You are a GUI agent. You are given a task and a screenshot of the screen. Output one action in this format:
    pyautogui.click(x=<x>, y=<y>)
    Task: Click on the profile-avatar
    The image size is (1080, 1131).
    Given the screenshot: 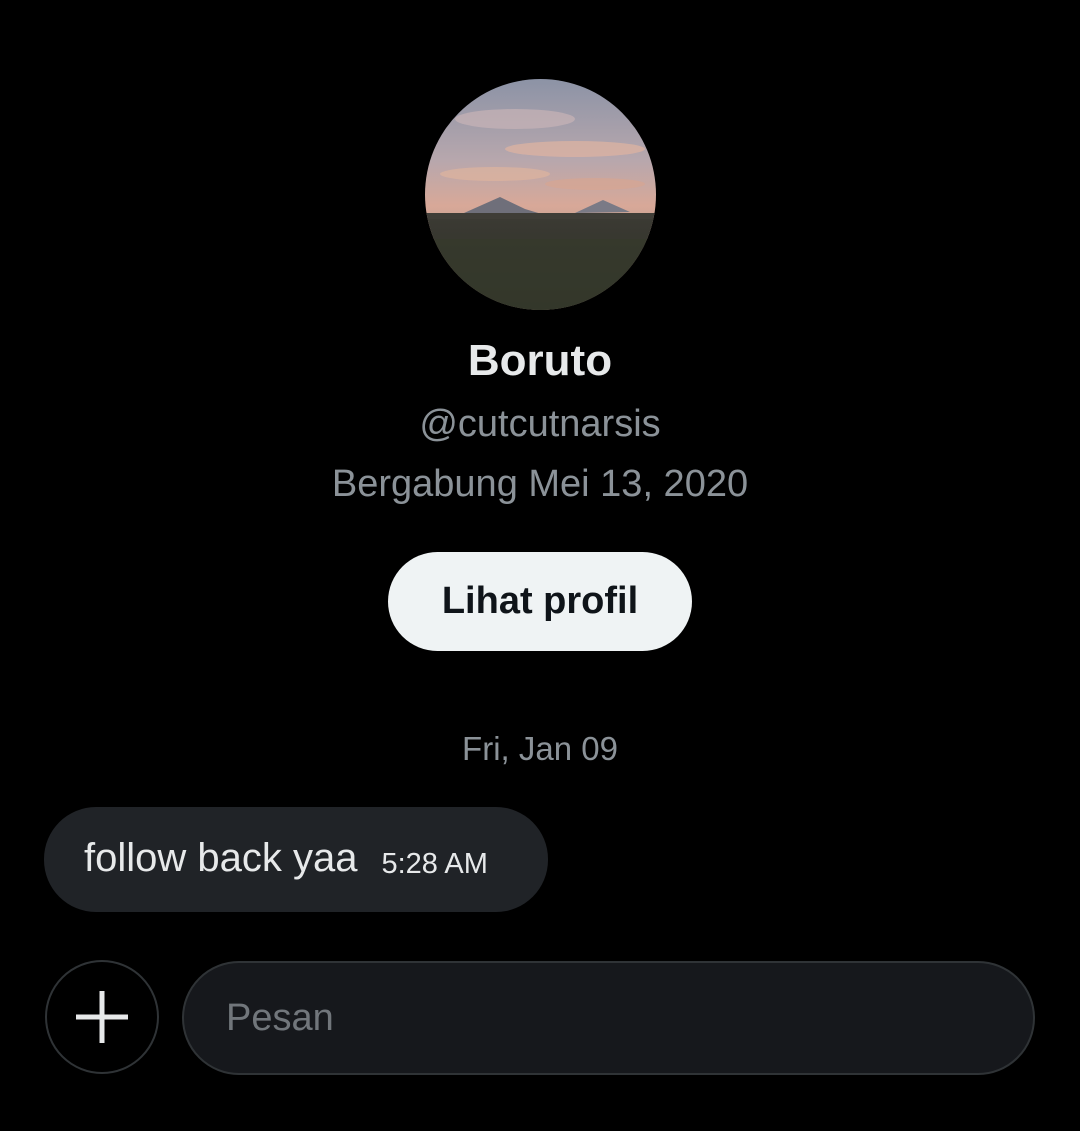 What is the action you would take?
    pyautogui.click(x=540, y=194)
    